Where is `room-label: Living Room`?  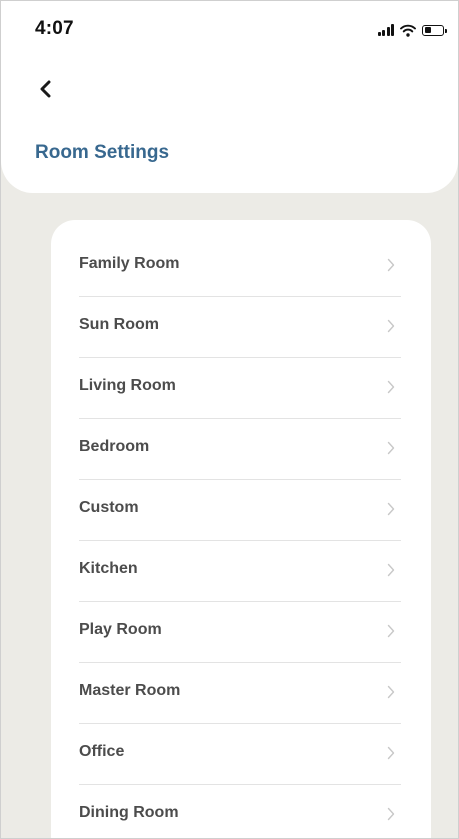 room-label: Living Room is located at coordinates (127, 385).